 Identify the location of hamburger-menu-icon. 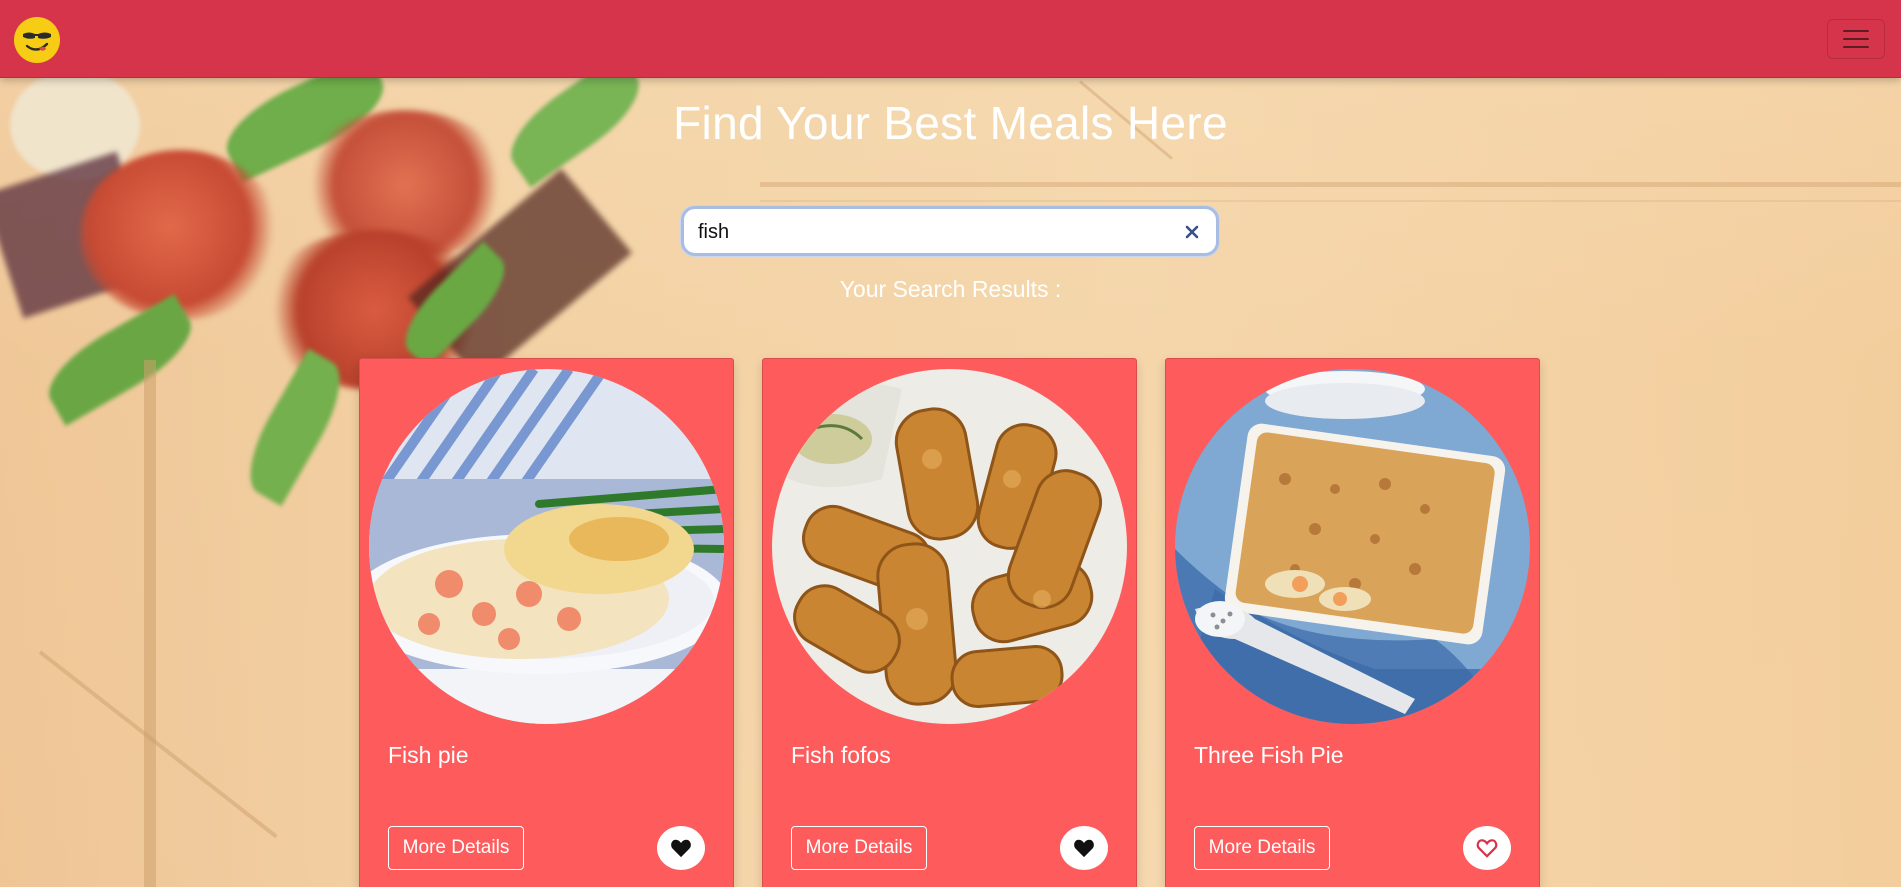
(1856, 39).